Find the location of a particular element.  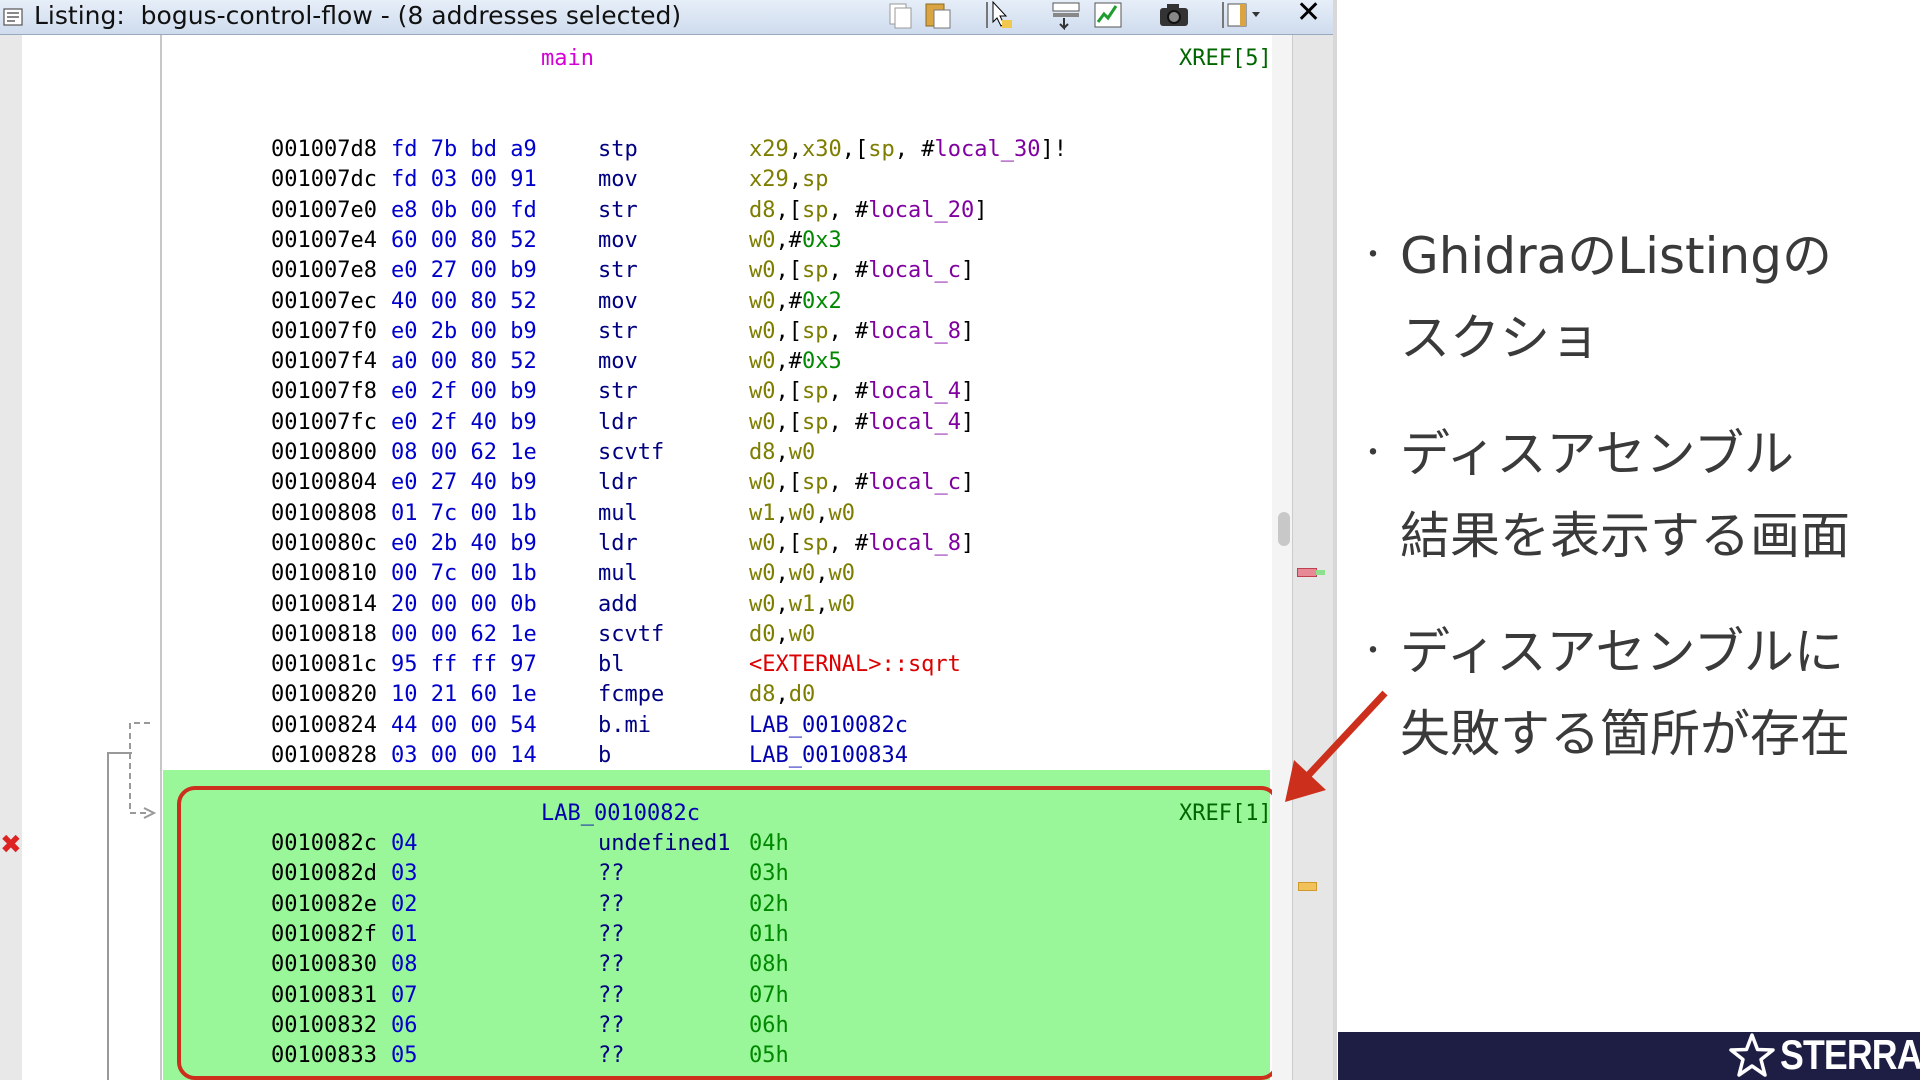

row-address: 00100814 is located at coordinates (324, 605).